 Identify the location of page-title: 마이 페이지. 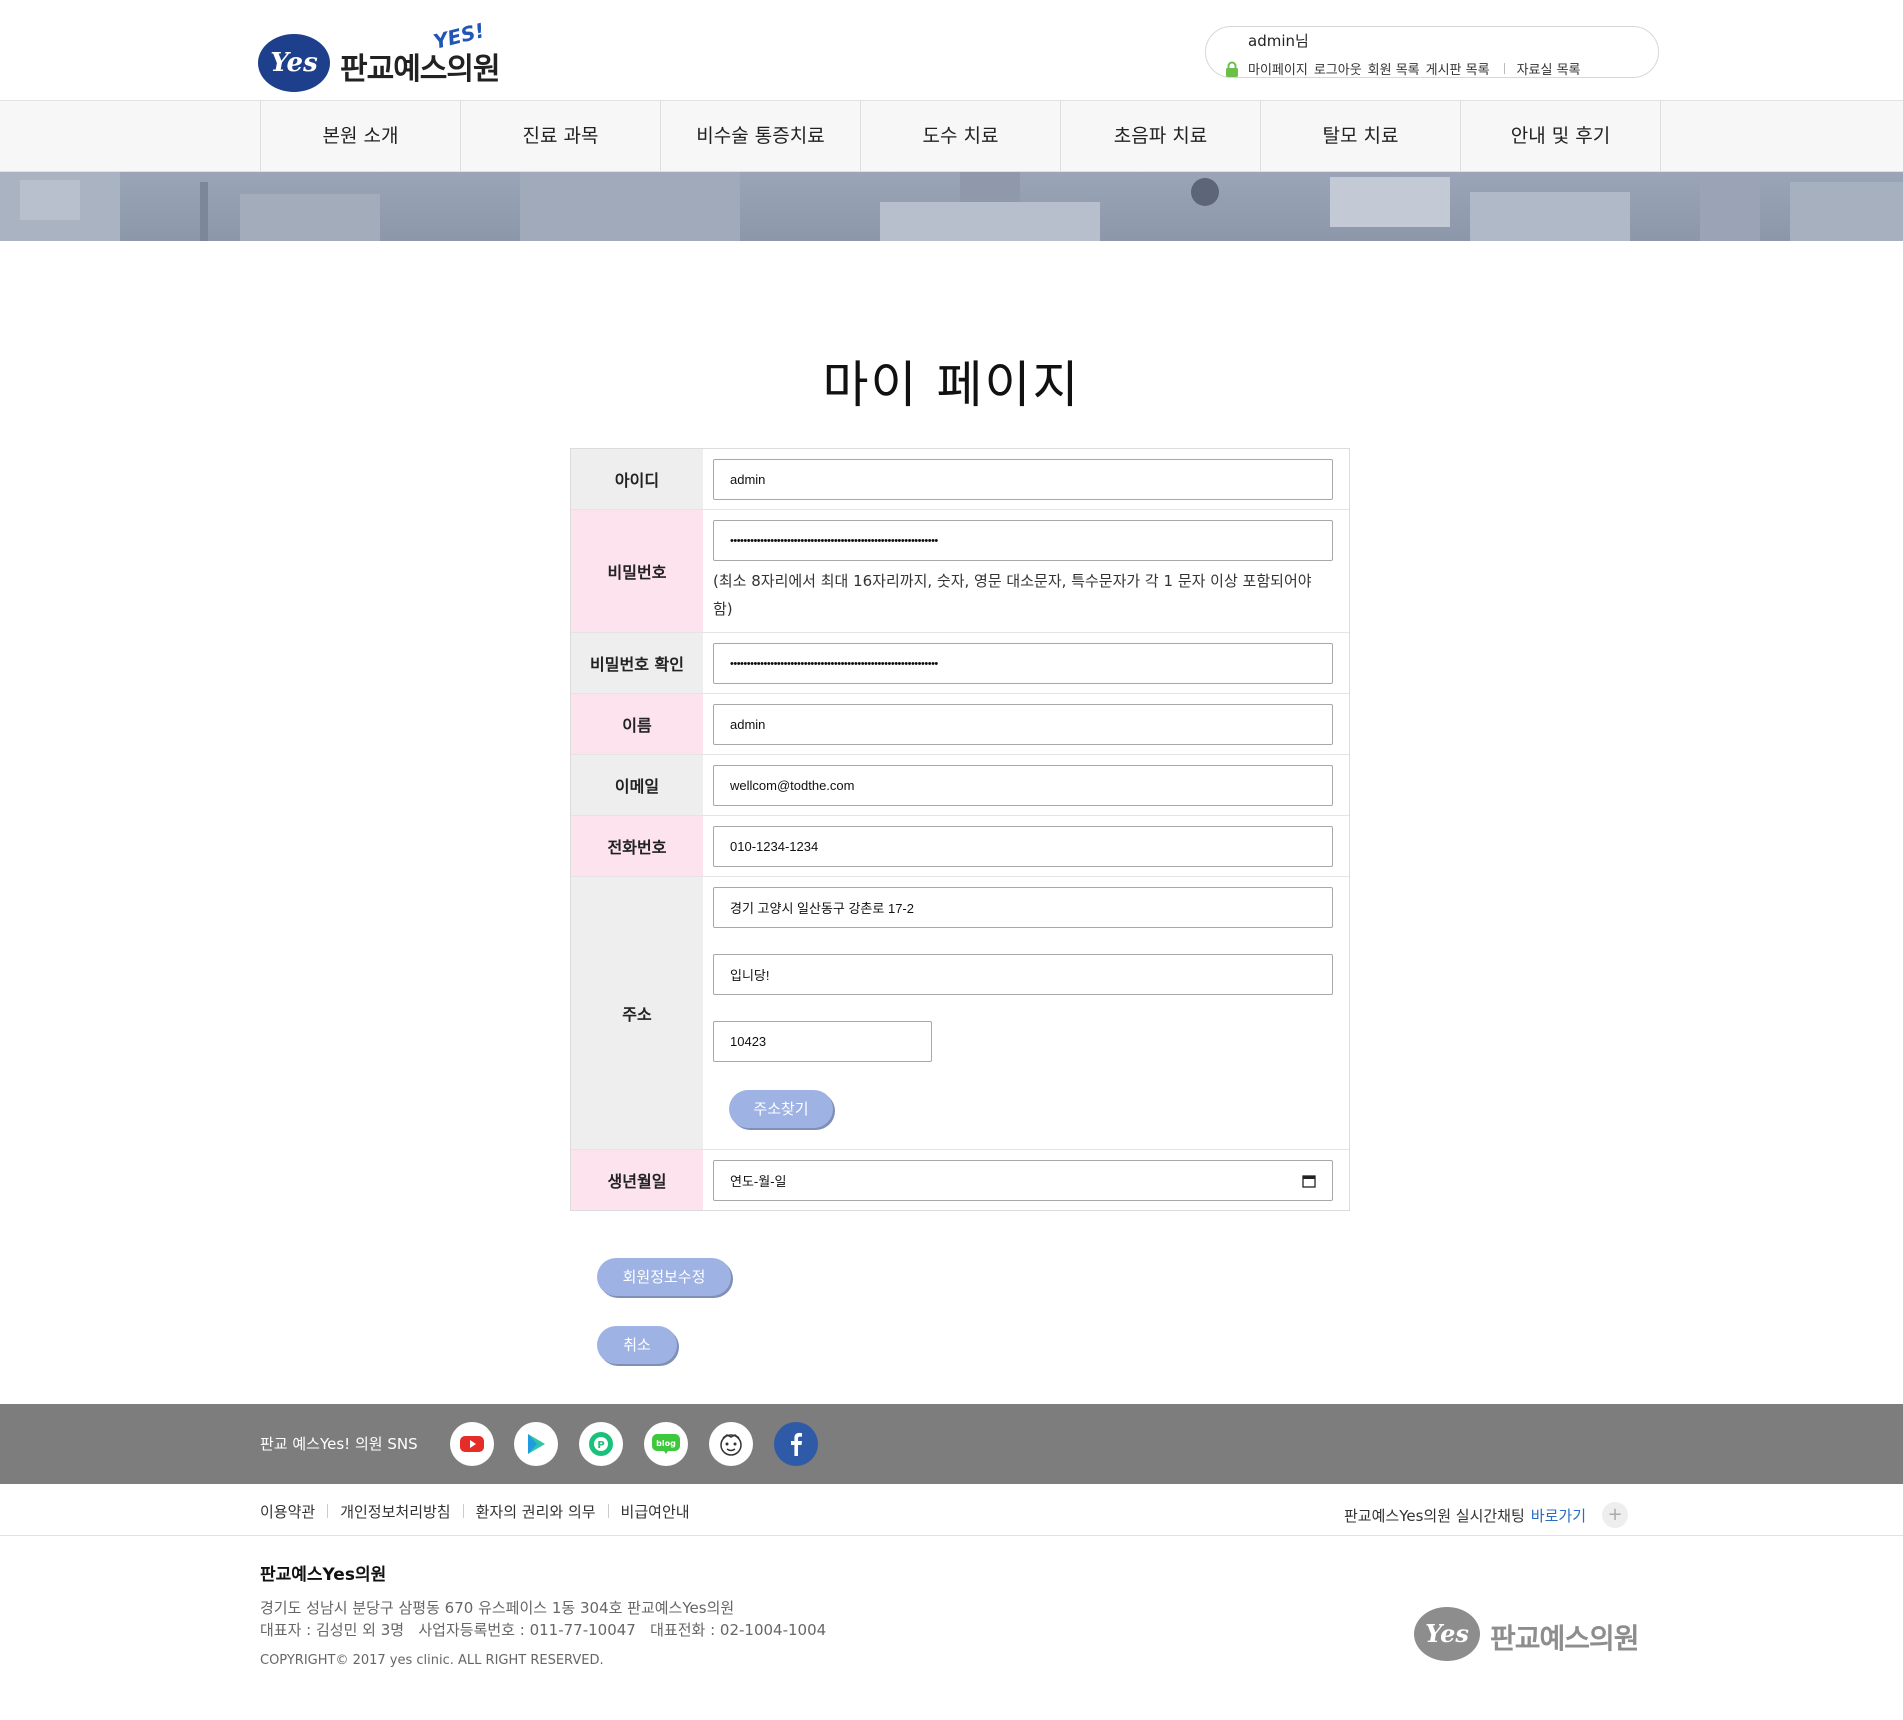
(951, 385).